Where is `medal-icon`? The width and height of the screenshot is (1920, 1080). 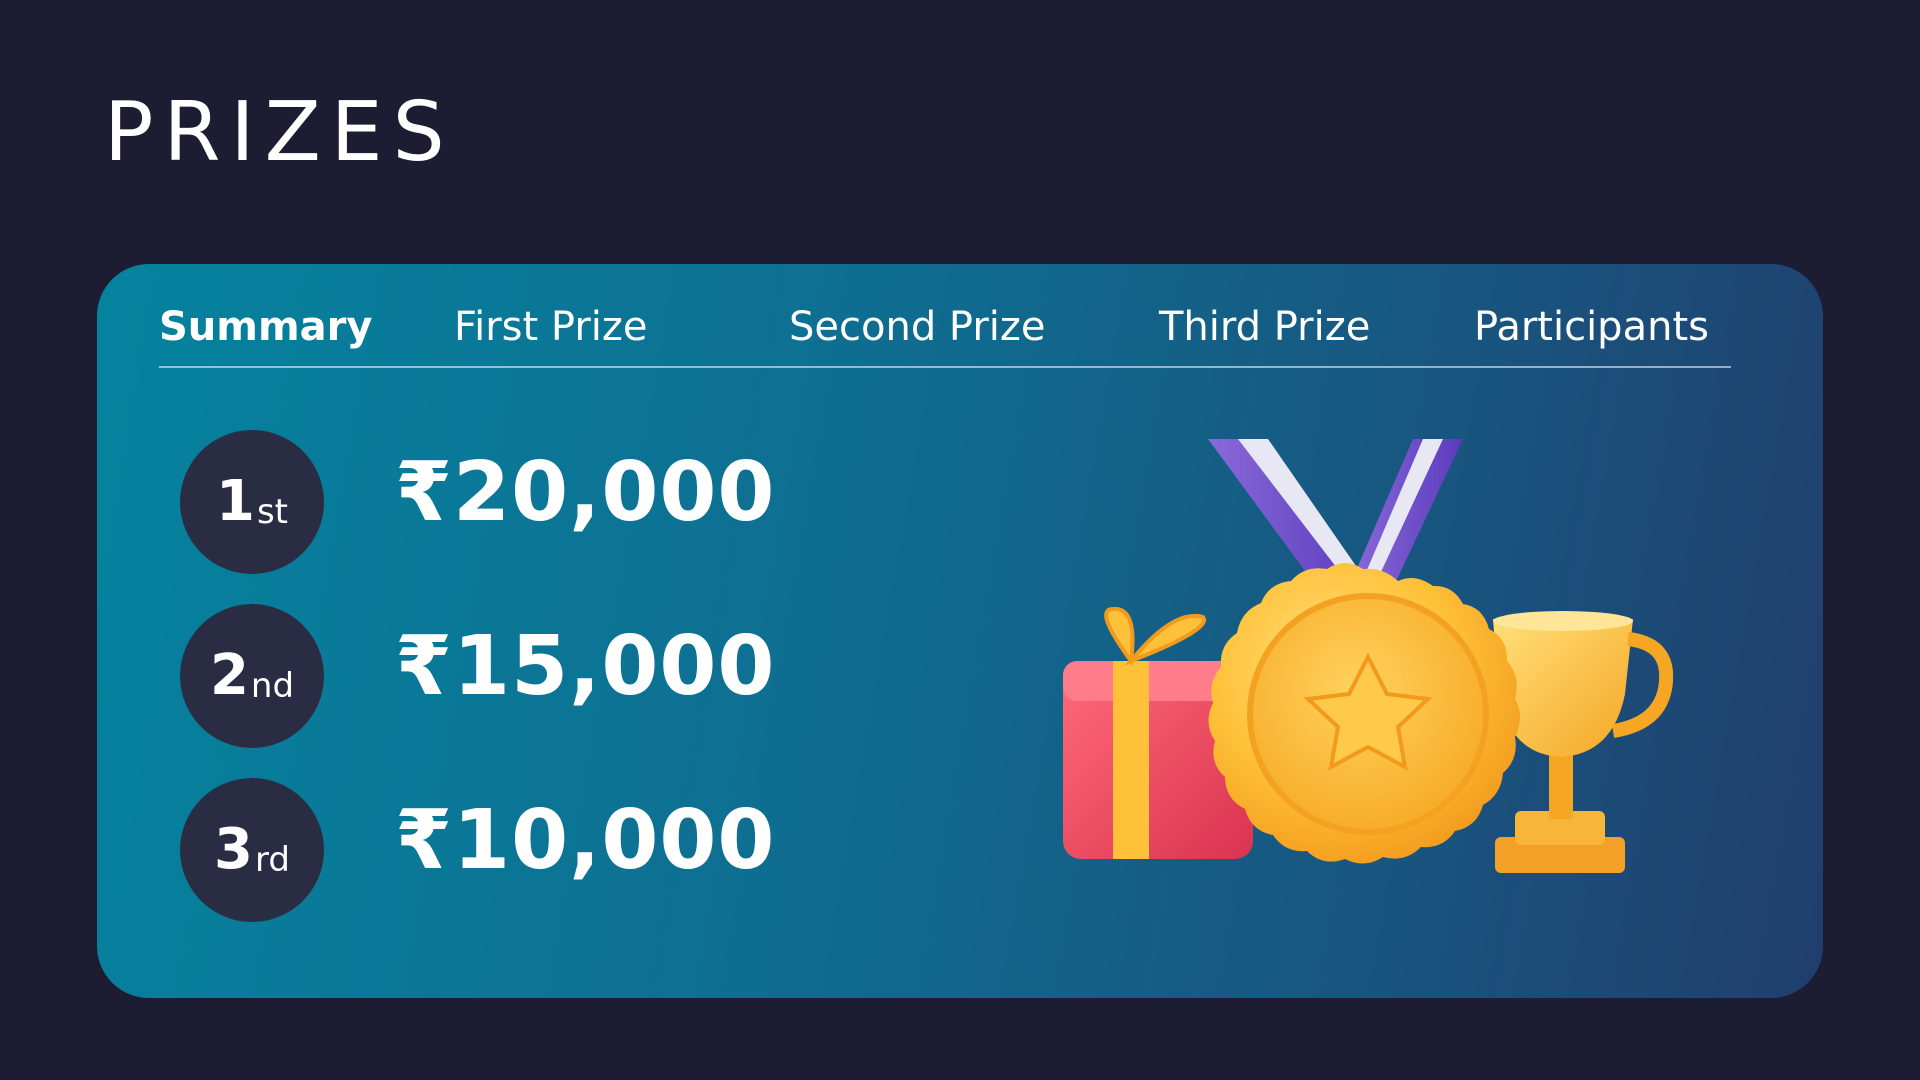
medal-icon is located at coordinates (1364, 713).